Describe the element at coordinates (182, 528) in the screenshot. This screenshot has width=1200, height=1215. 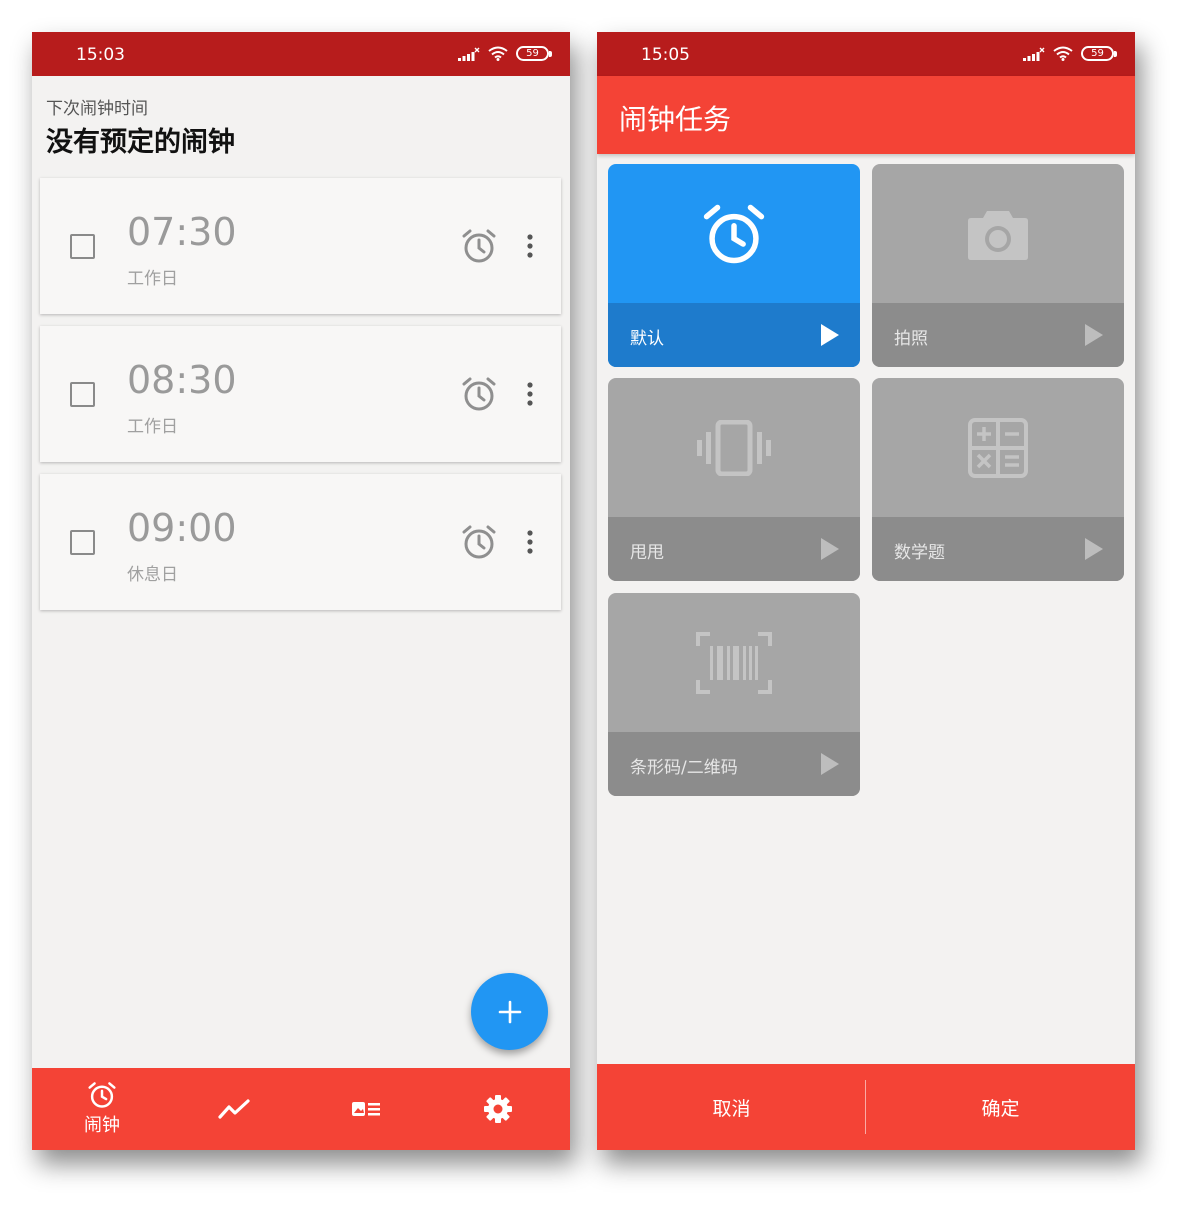
I see `alarm-time: 09:00` at that location.